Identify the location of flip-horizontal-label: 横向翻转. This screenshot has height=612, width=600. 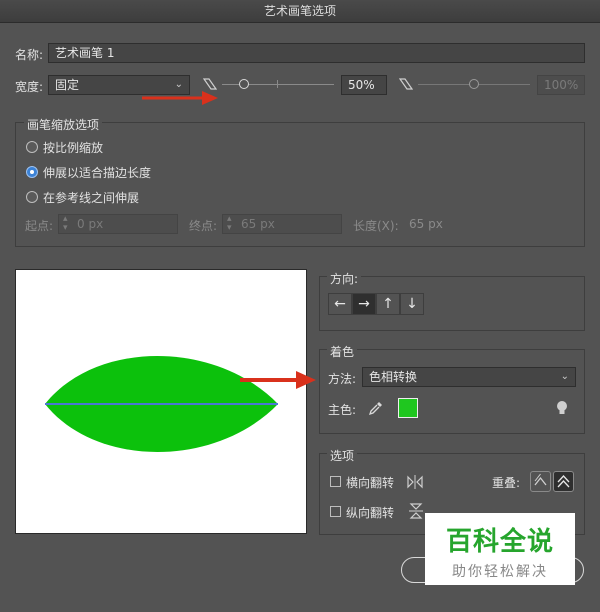
(370, 482).